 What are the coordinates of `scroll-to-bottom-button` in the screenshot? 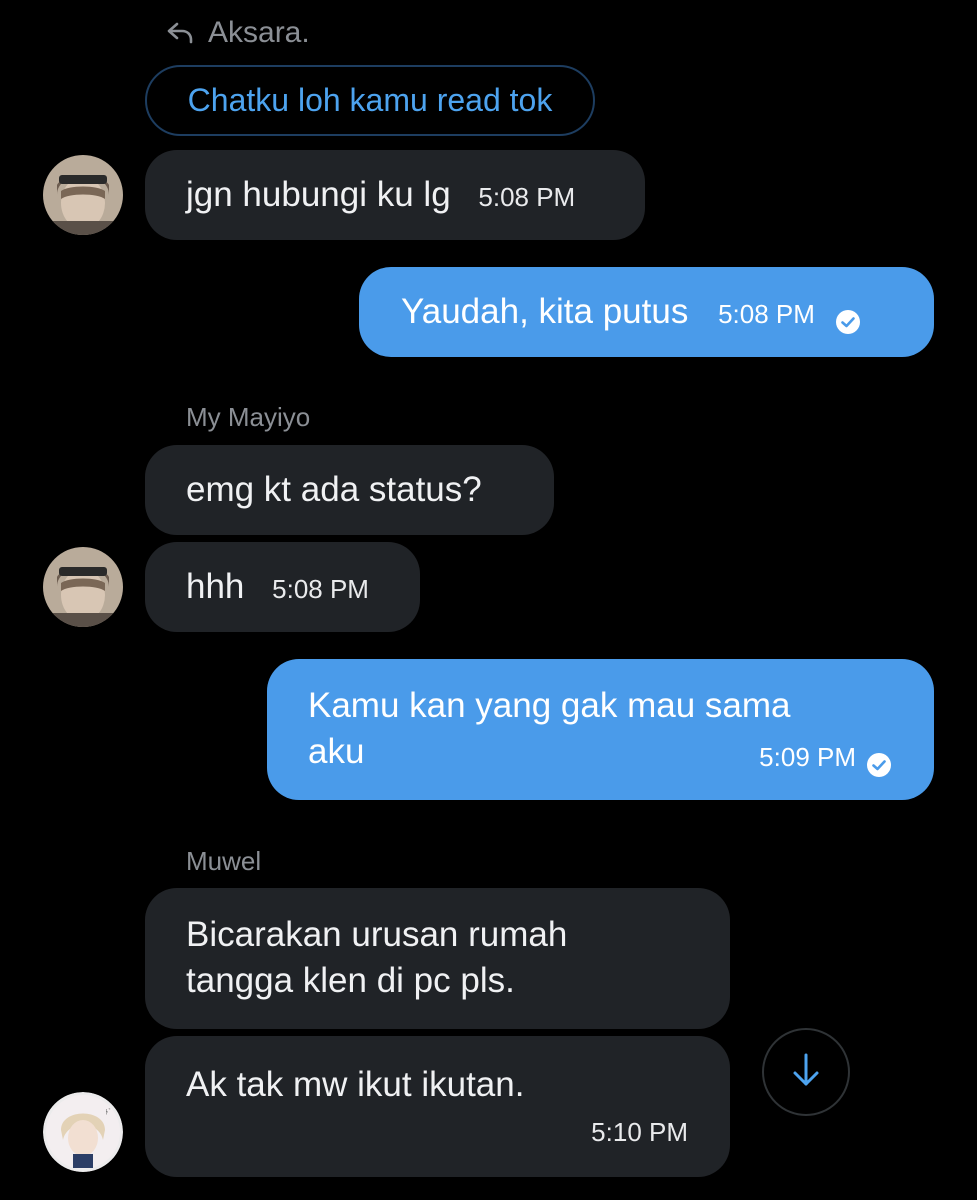 It's located at (806, 1072).